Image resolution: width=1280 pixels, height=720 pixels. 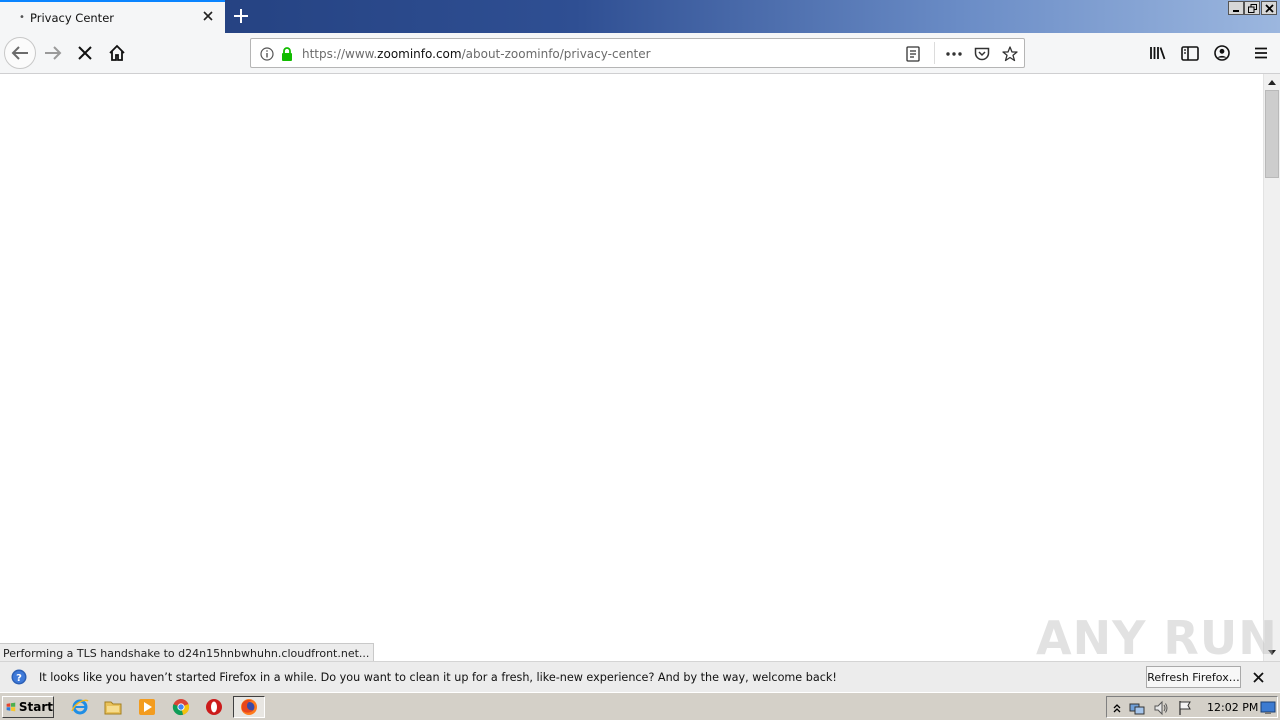 What do you see at coordinates (913, 54) in the screenshot?
I see `reader-view-icon` at bounding box center [913, 54].